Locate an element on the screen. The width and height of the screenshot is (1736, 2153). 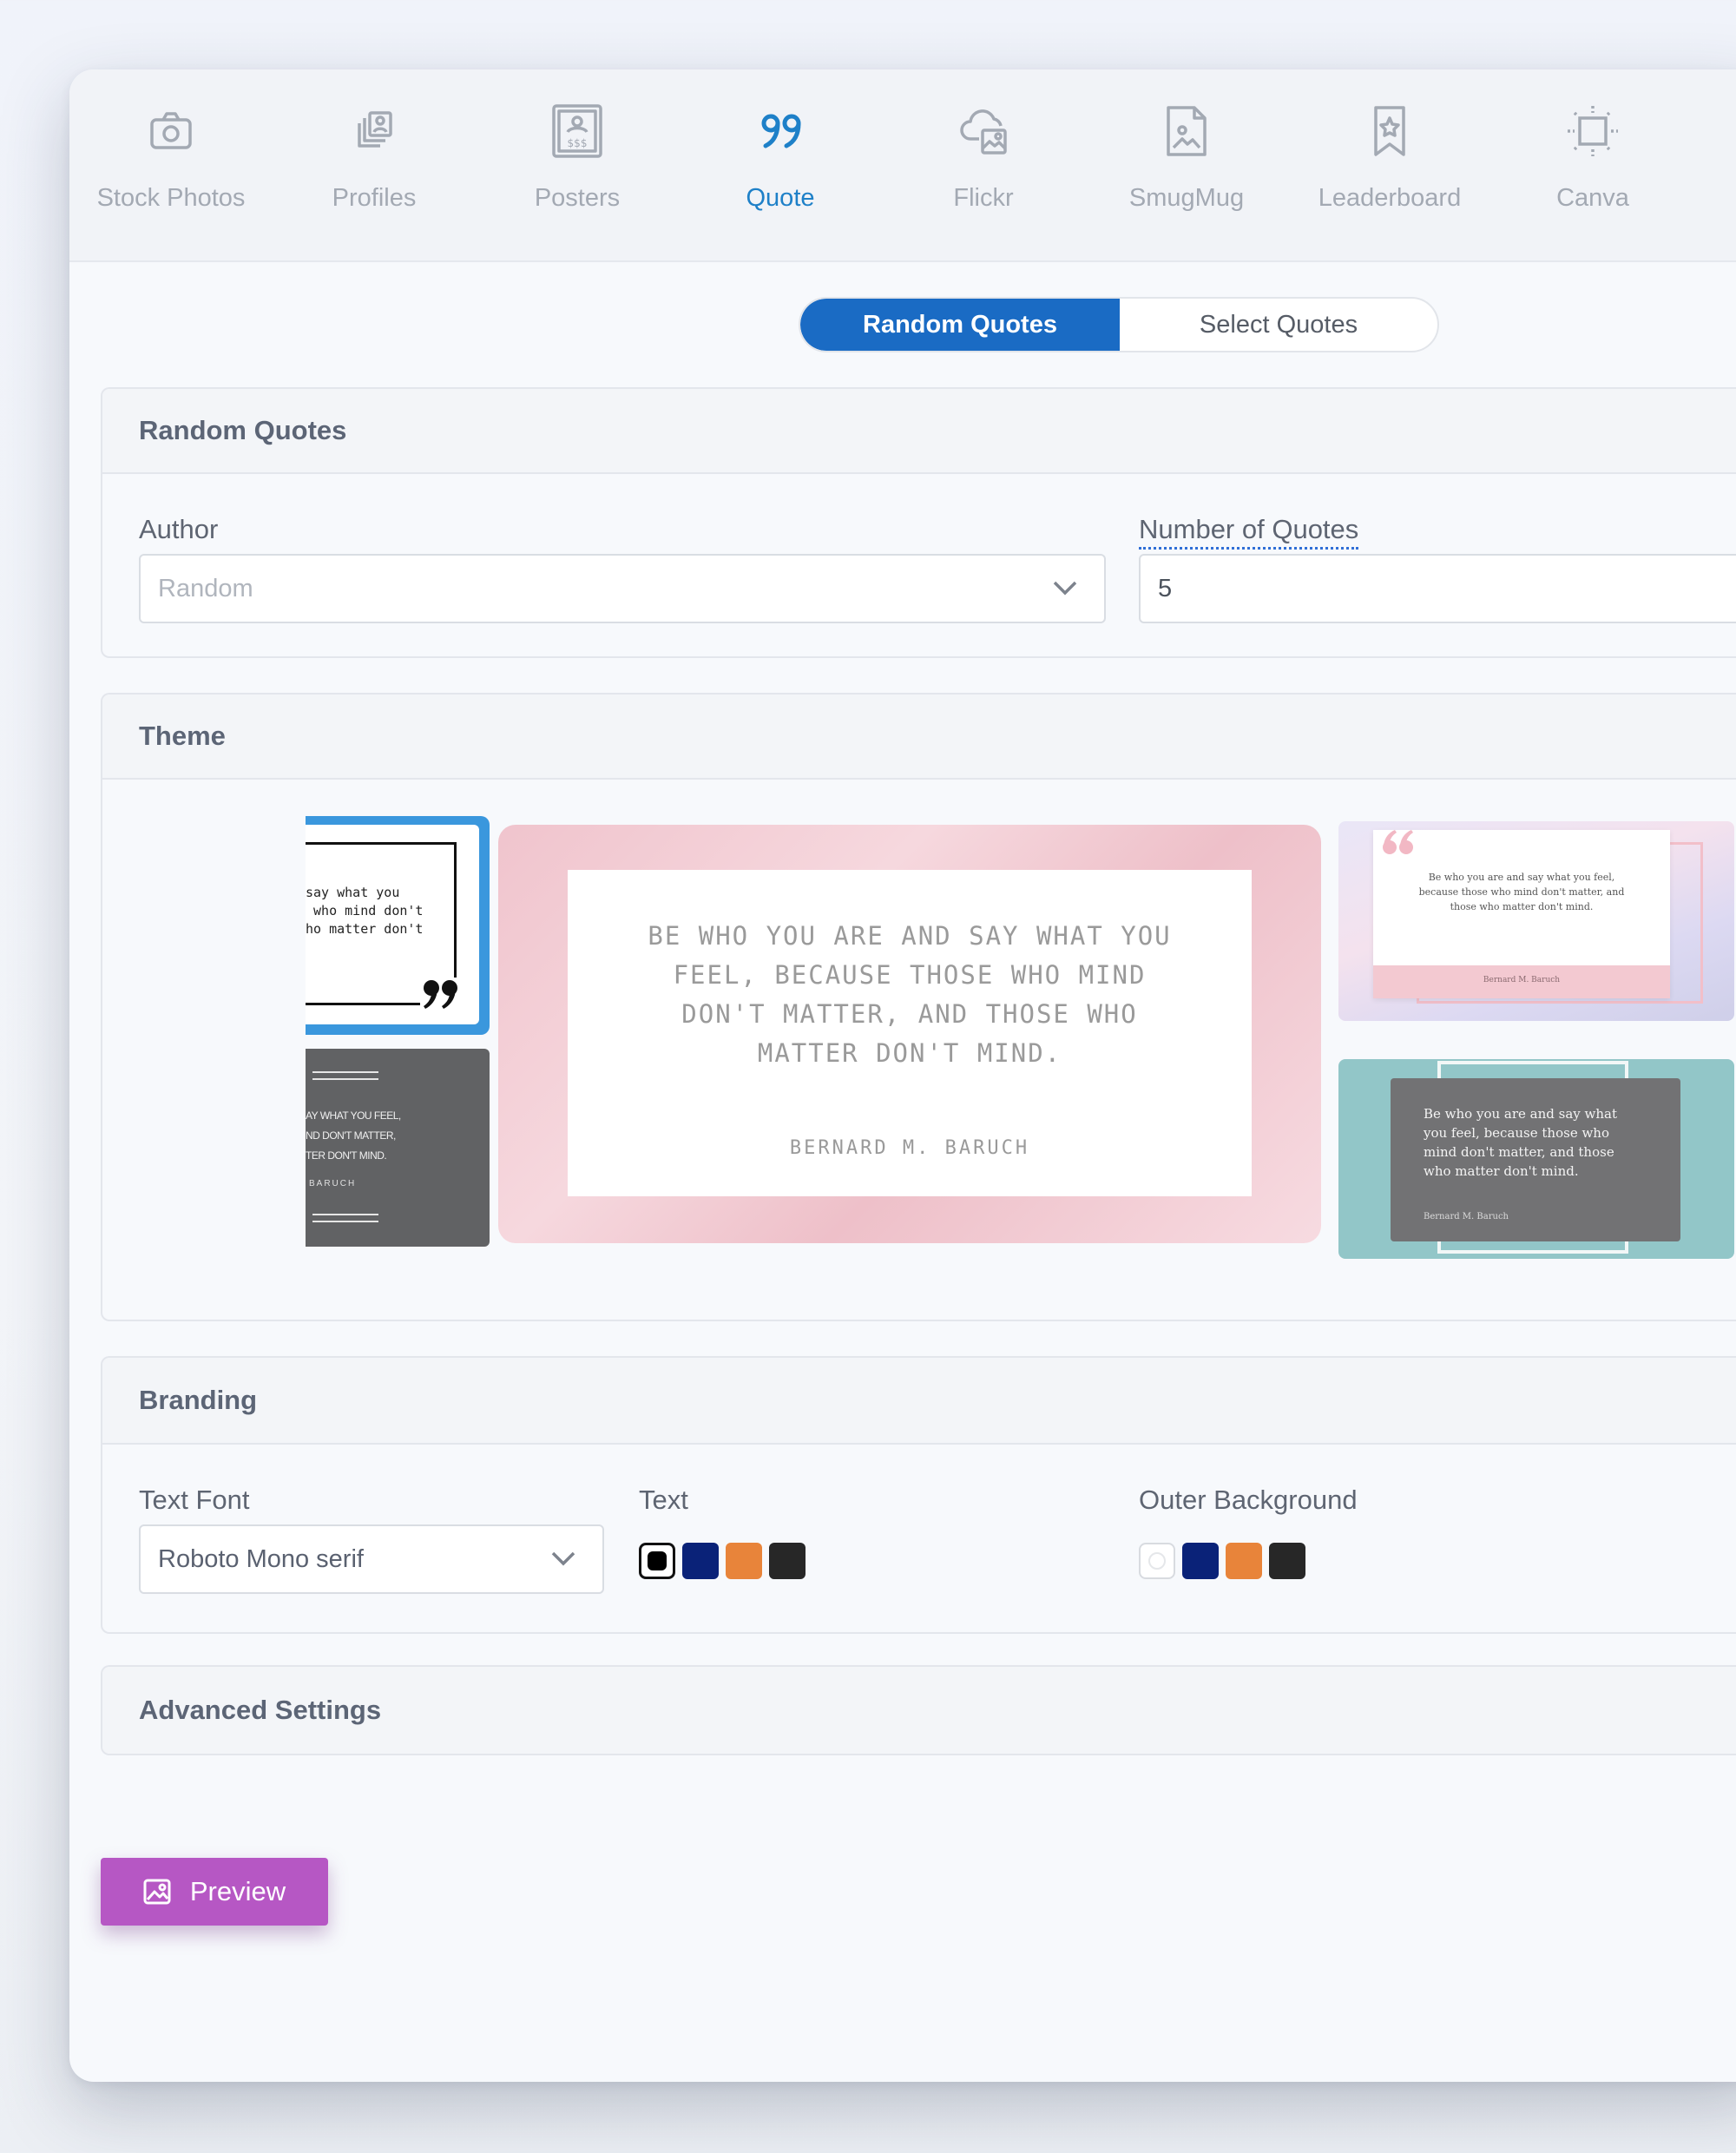
card-line-bottom is located at coordinates (345, 1214).